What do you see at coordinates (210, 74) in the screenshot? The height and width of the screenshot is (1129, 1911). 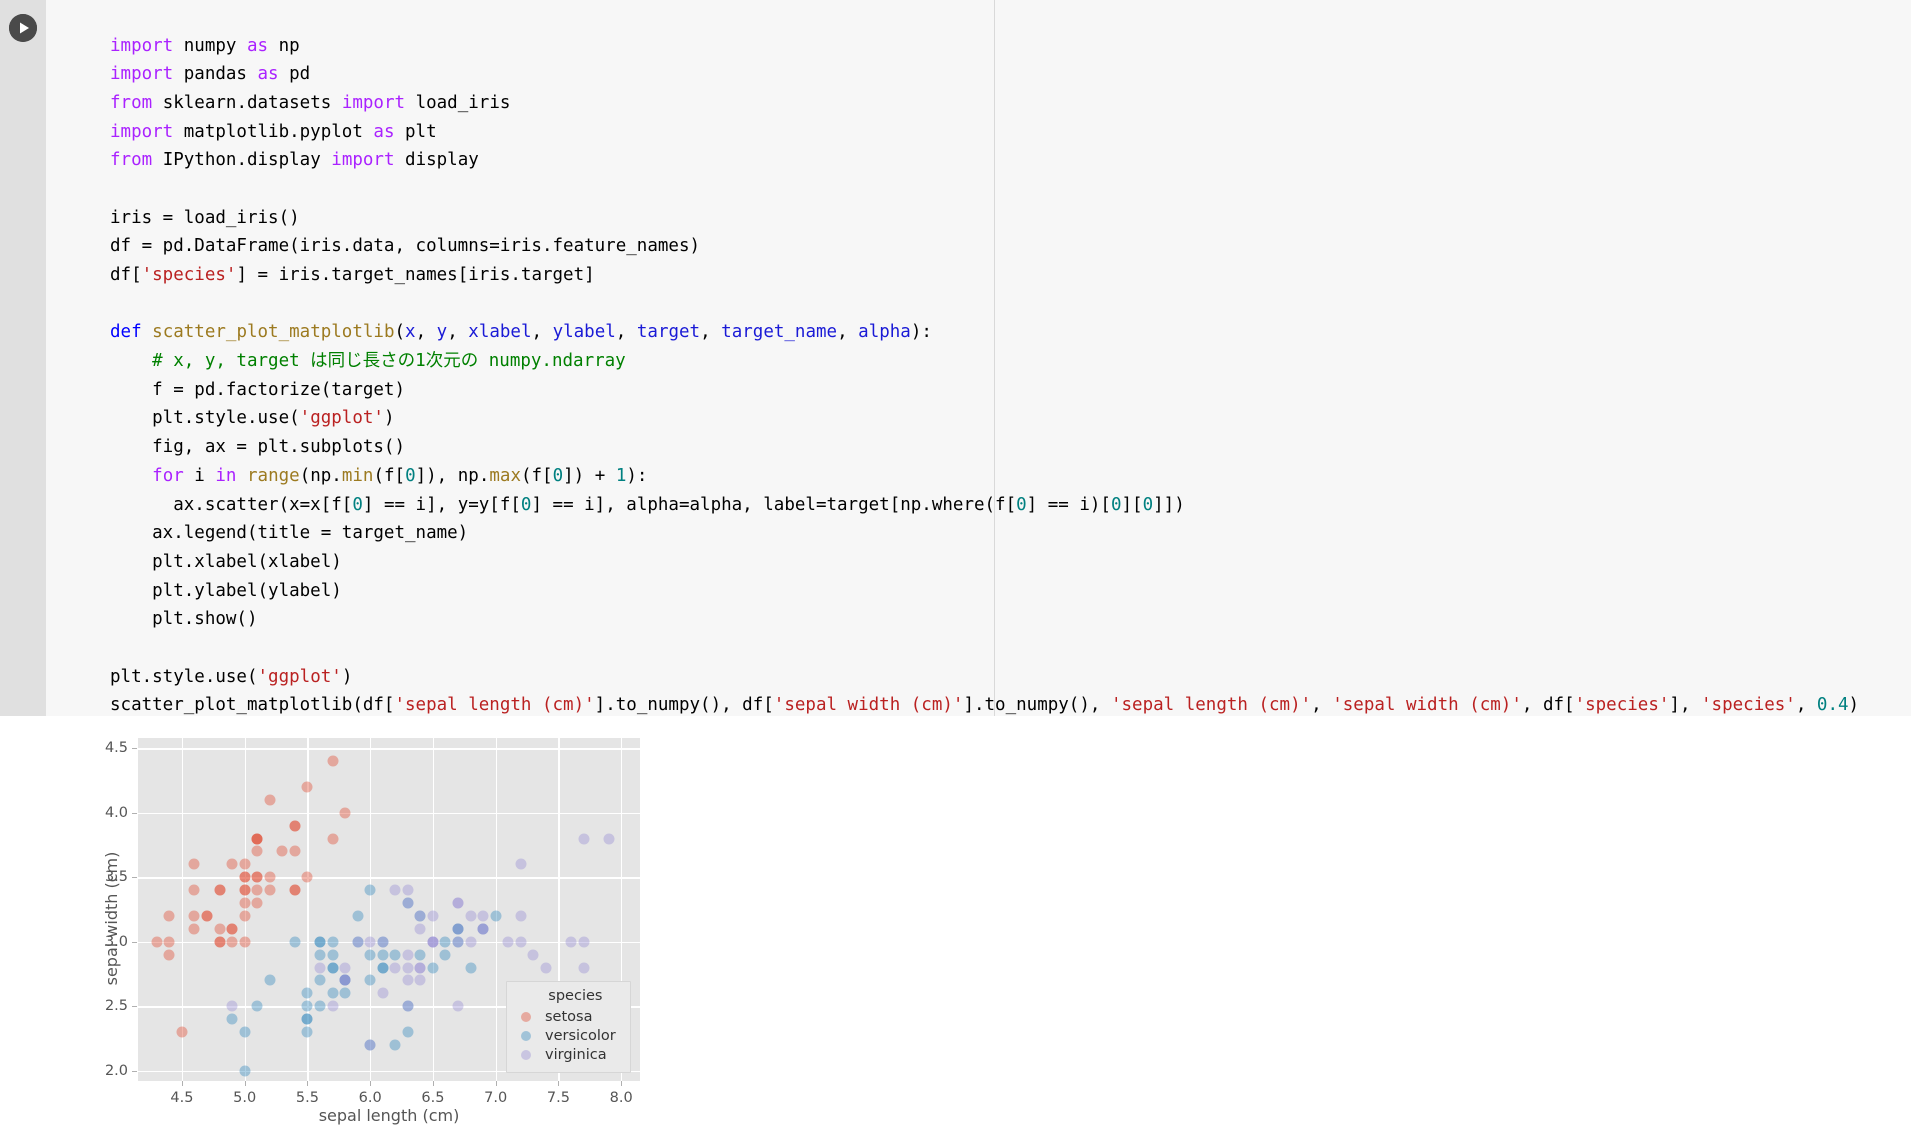 I see `code-line: import pandas as pd` at bounding box center [210, 74].